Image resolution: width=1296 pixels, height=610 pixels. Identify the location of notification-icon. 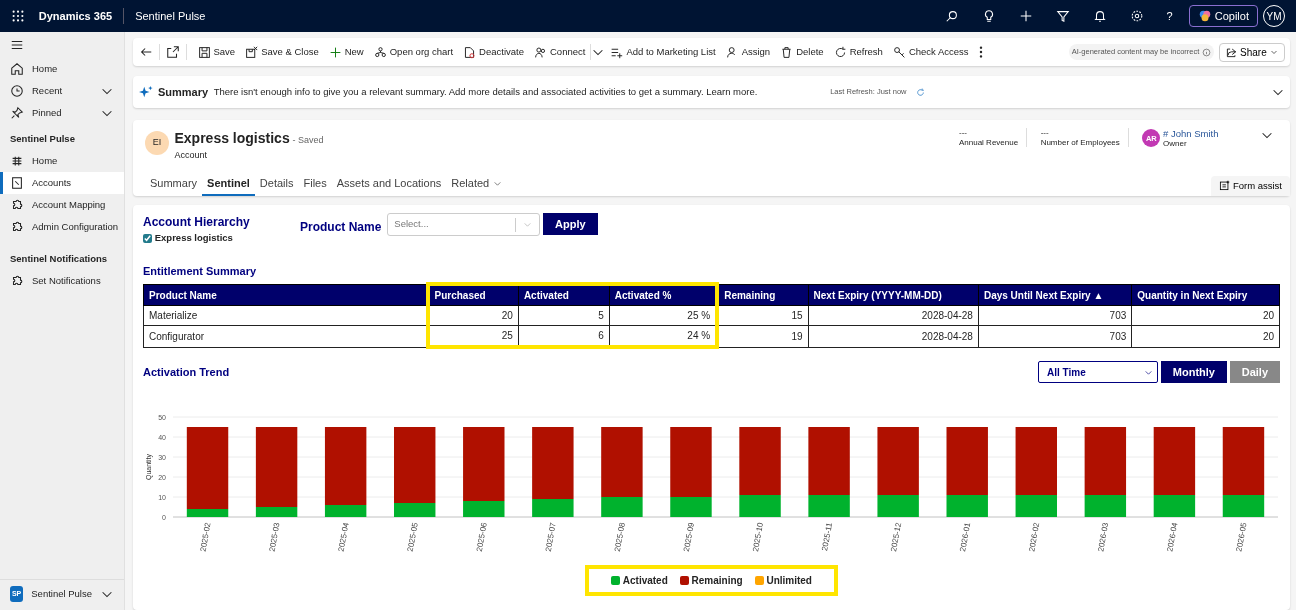
(1099, 16).